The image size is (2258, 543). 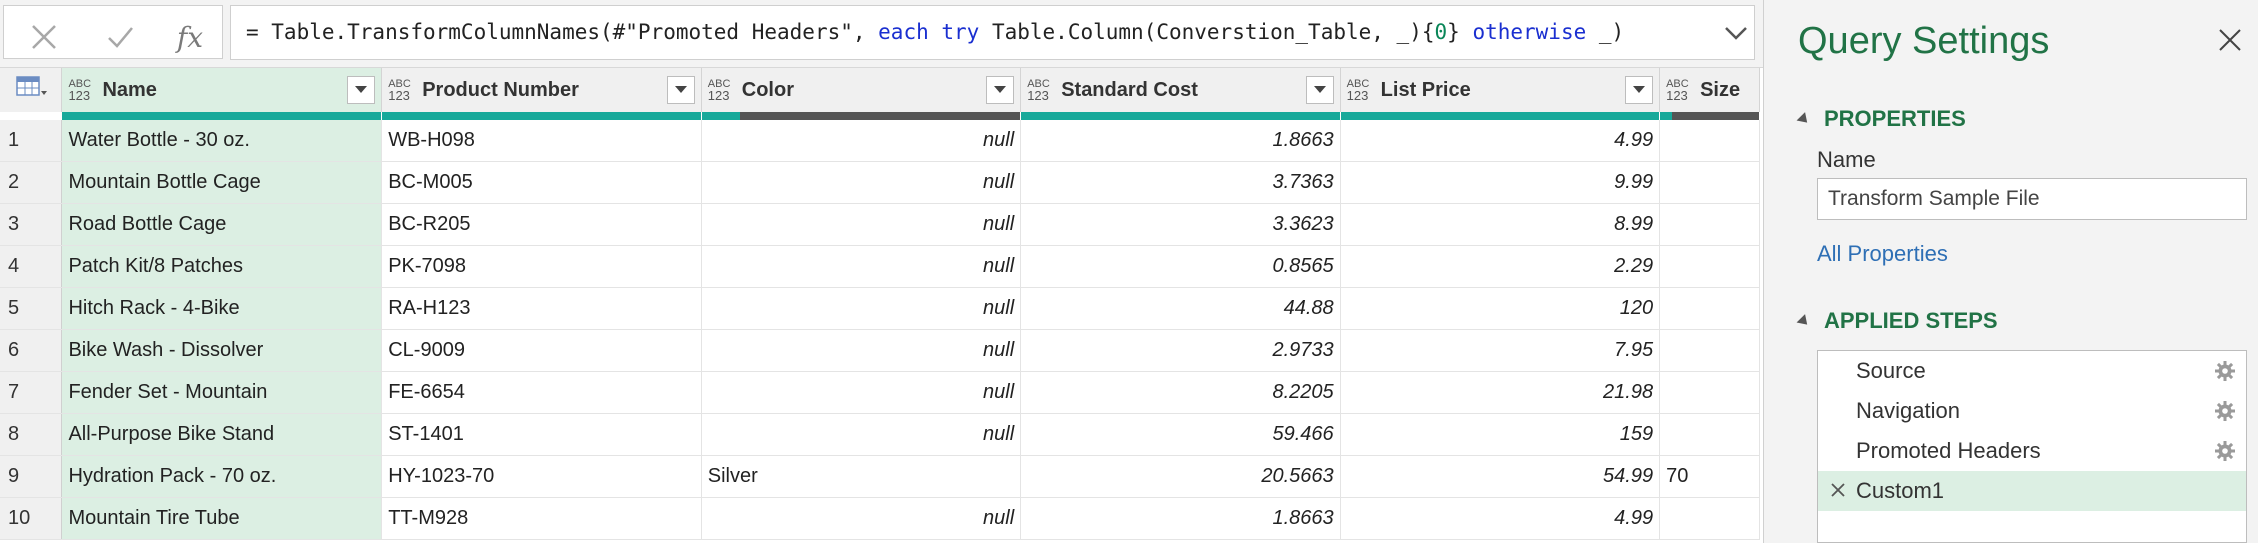 What do you see at coordinates (1500, 476) in the screenshot?
I see `table-cell: 54.99` at bounding box center [1500, 476].